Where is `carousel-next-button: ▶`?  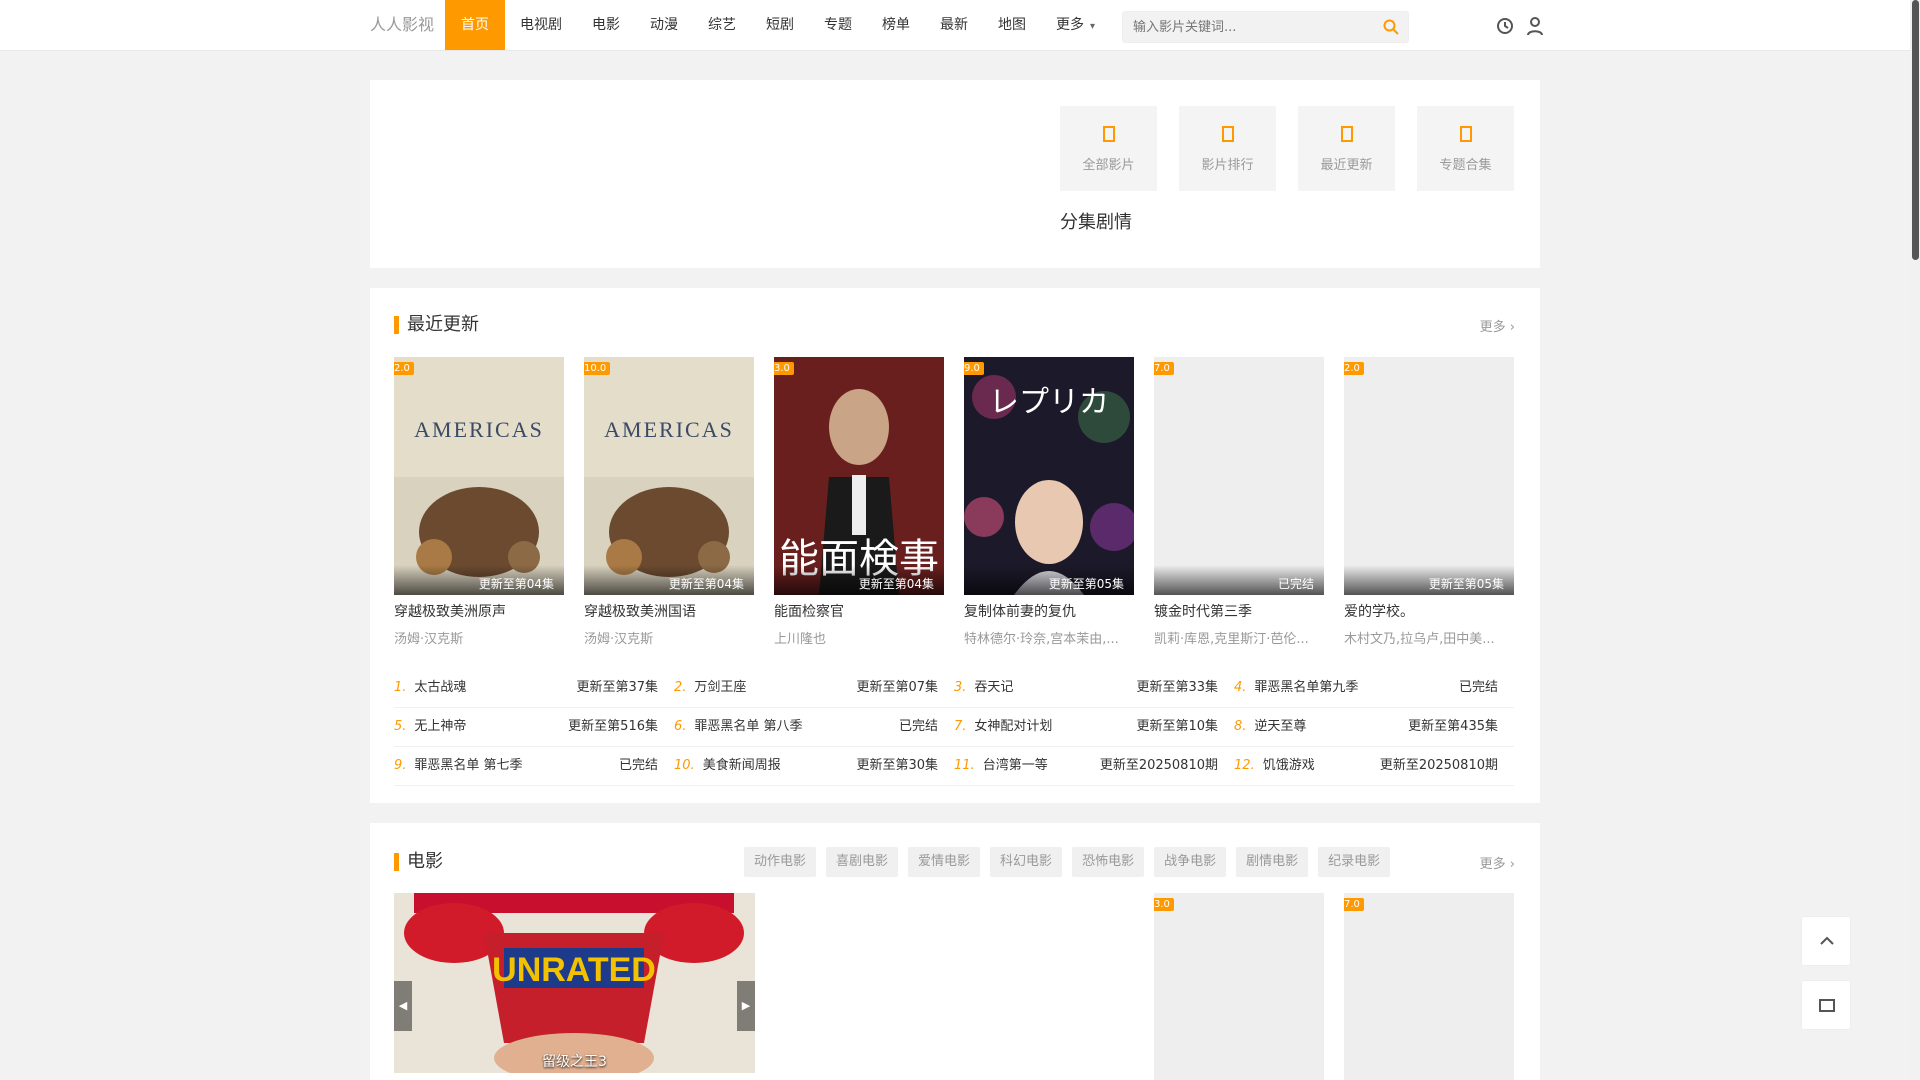 carousel-next-button: ▶ is located at coordinates (746, 1006).